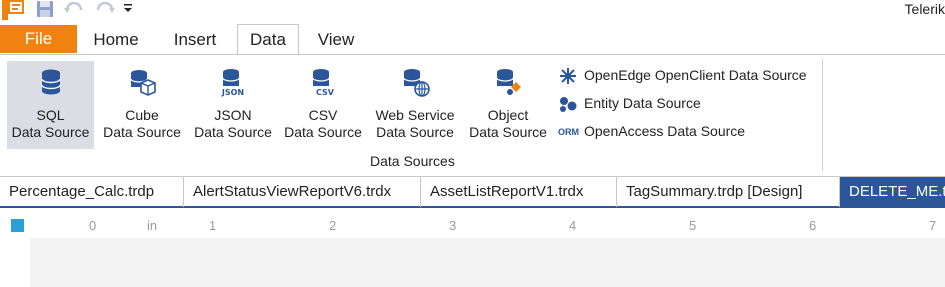  What do you see at coordinates (412, 161) in the screenshot?
I see `ribbon-group-label: Data Sources` at bounding box center [412, 161].